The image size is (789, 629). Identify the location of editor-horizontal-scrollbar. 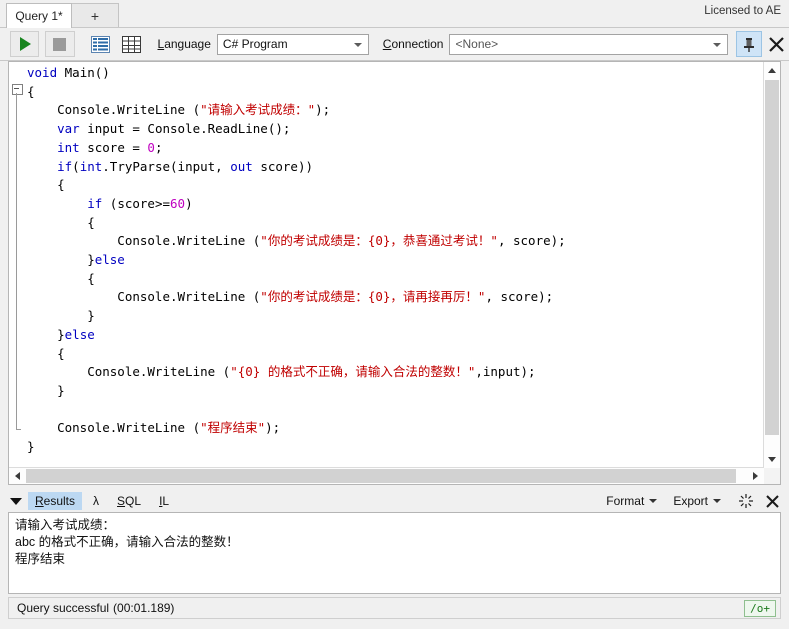
(386, 475).